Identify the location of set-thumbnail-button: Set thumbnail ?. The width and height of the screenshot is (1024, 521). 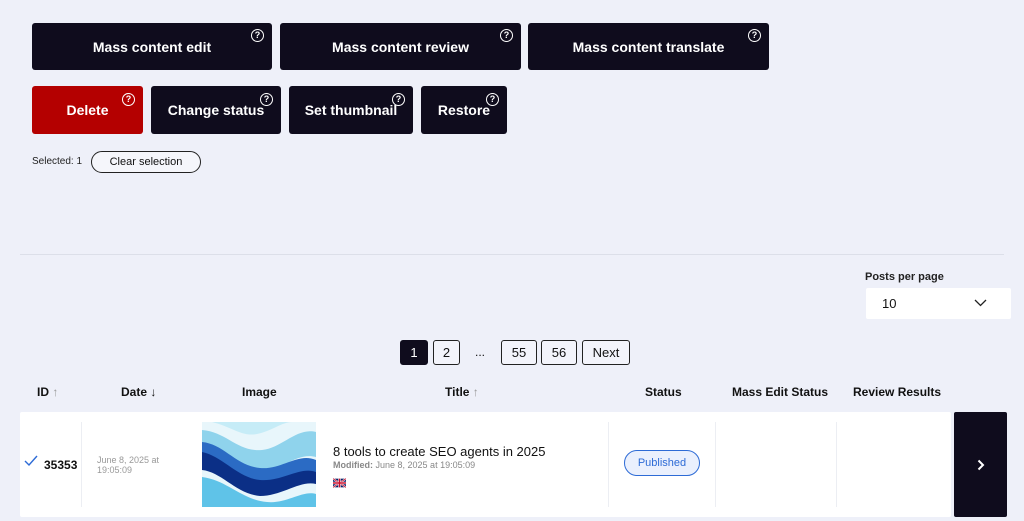
(351, 110).